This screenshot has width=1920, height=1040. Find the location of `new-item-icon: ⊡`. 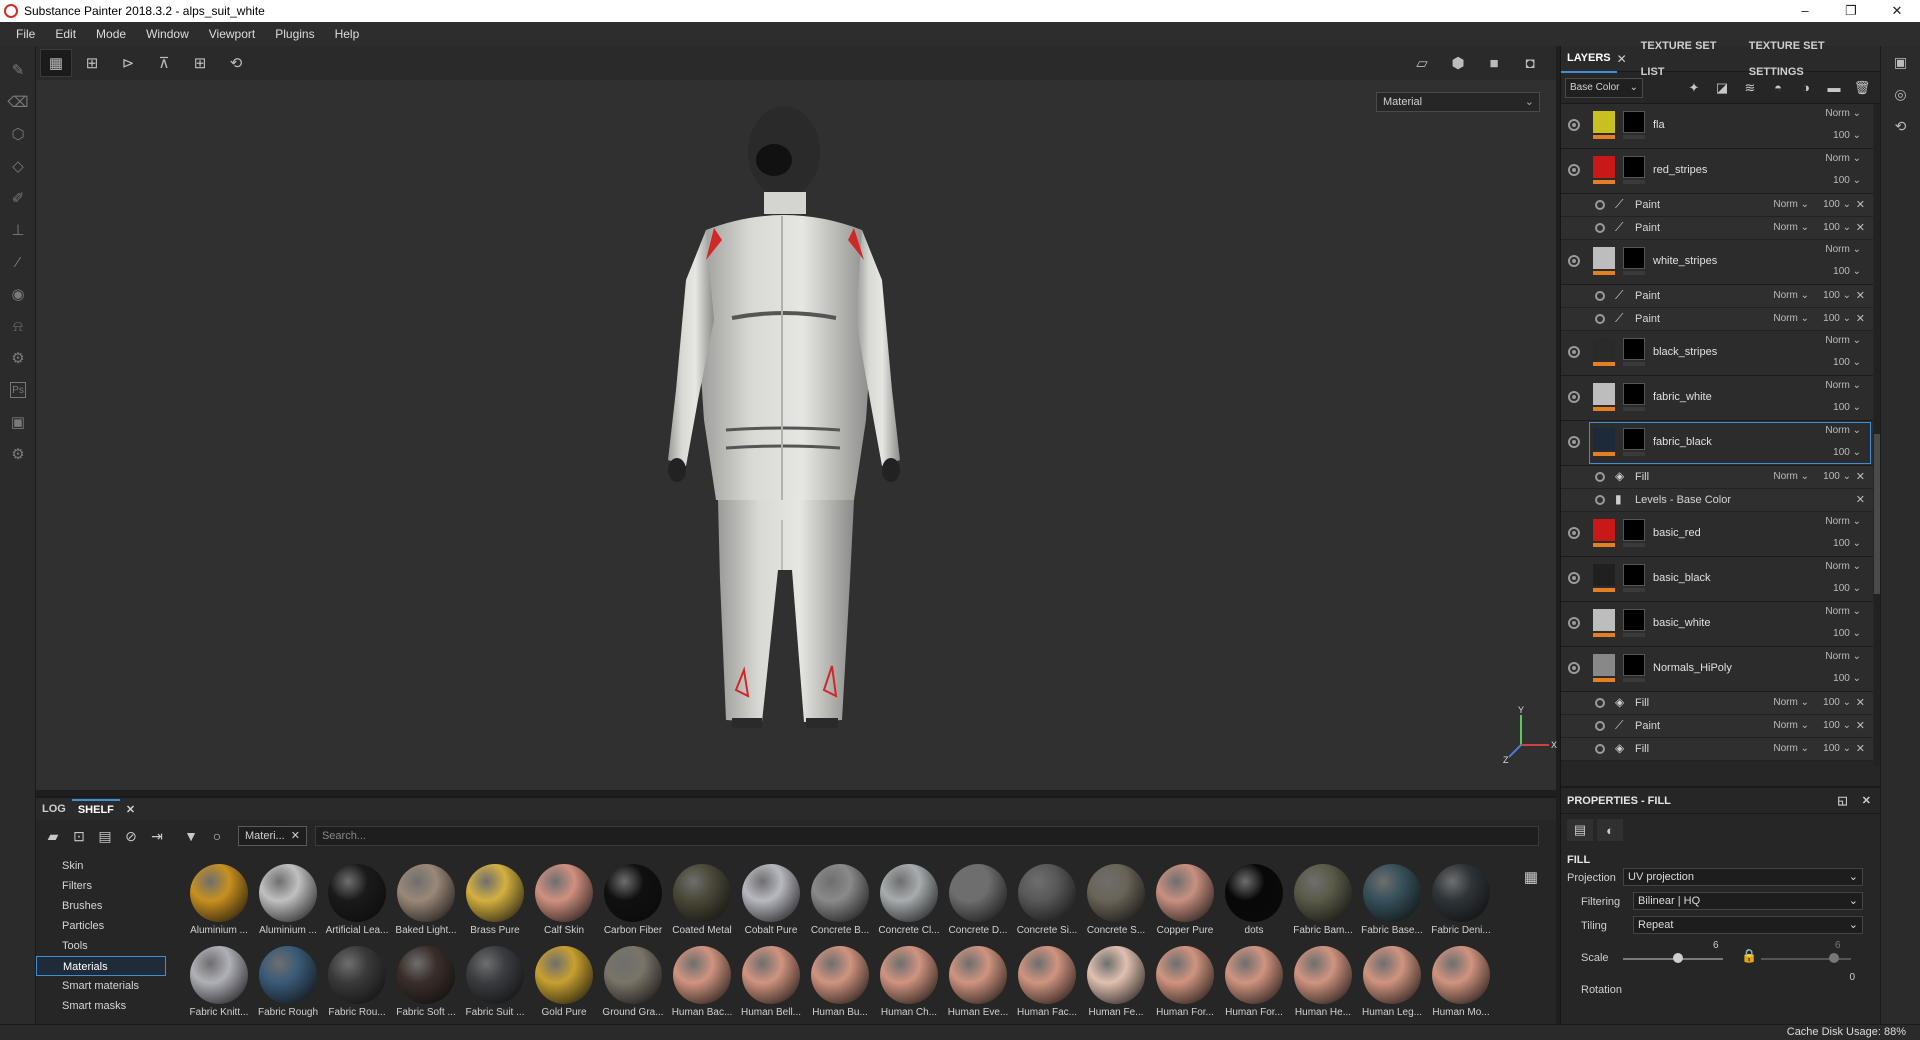

new-item-icon: ⊡ is located at coordinates (79, 836).